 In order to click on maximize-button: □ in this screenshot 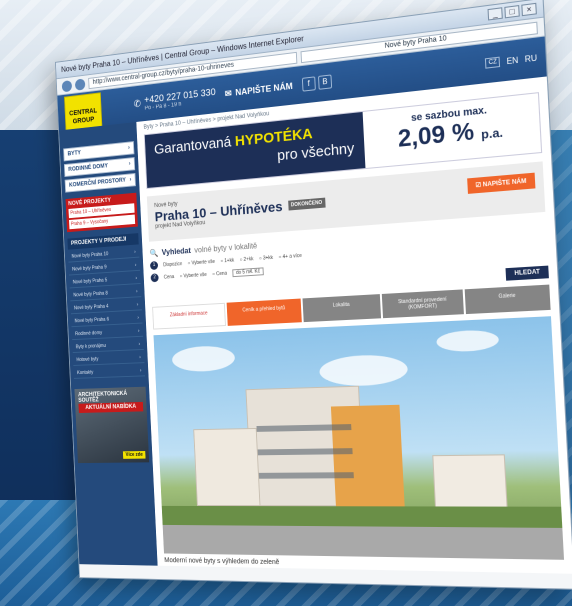, I will do `click(512, 12)`.